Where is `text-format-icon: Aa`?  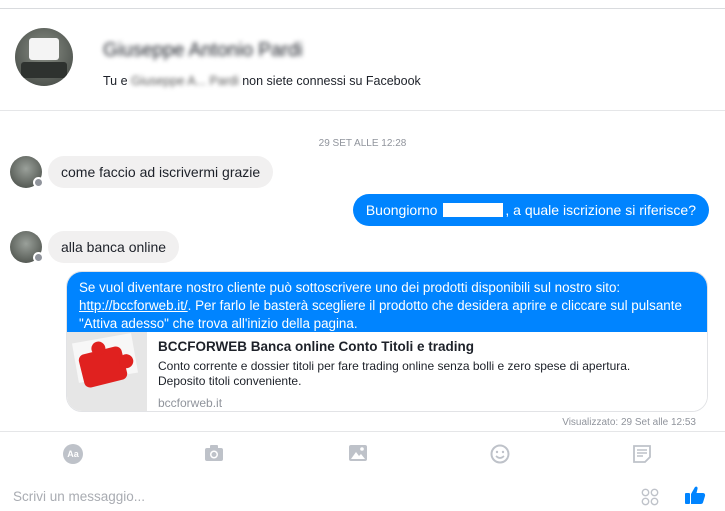
text-format-icon: Aa is located at coordinates (73, 454).